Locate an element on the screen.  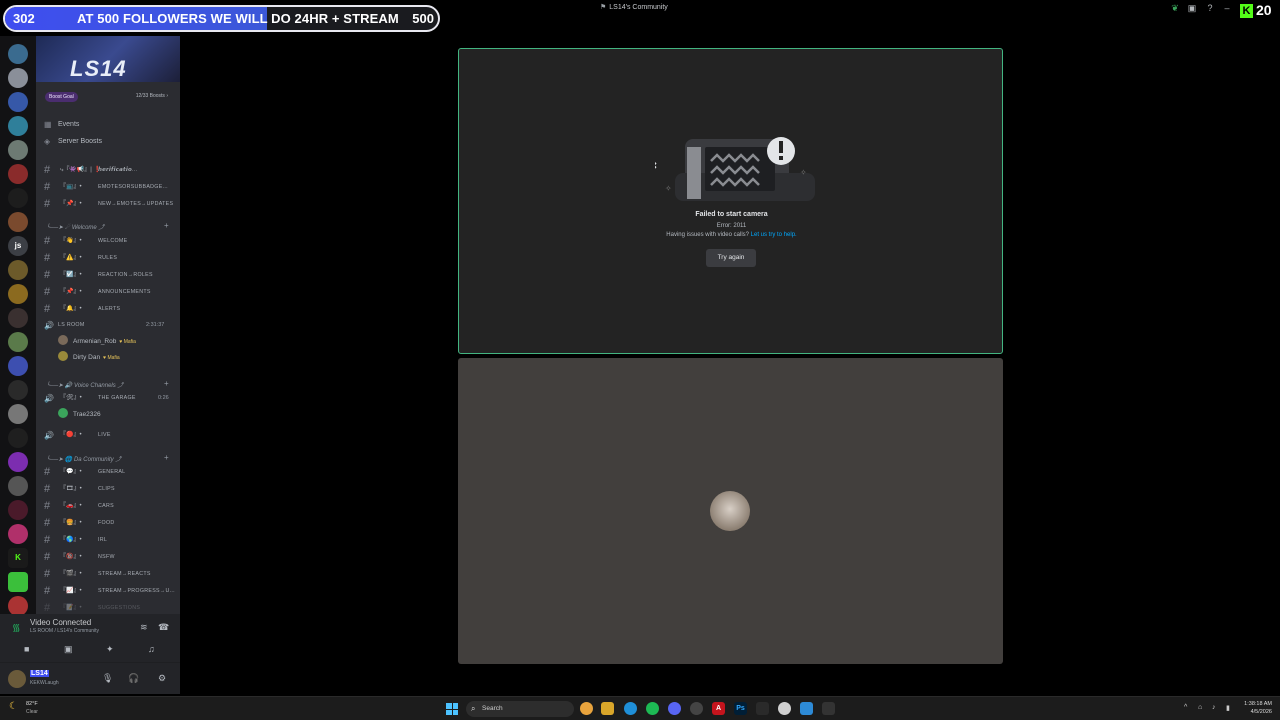
app-icon-photos is located at coordinates (806, 708).